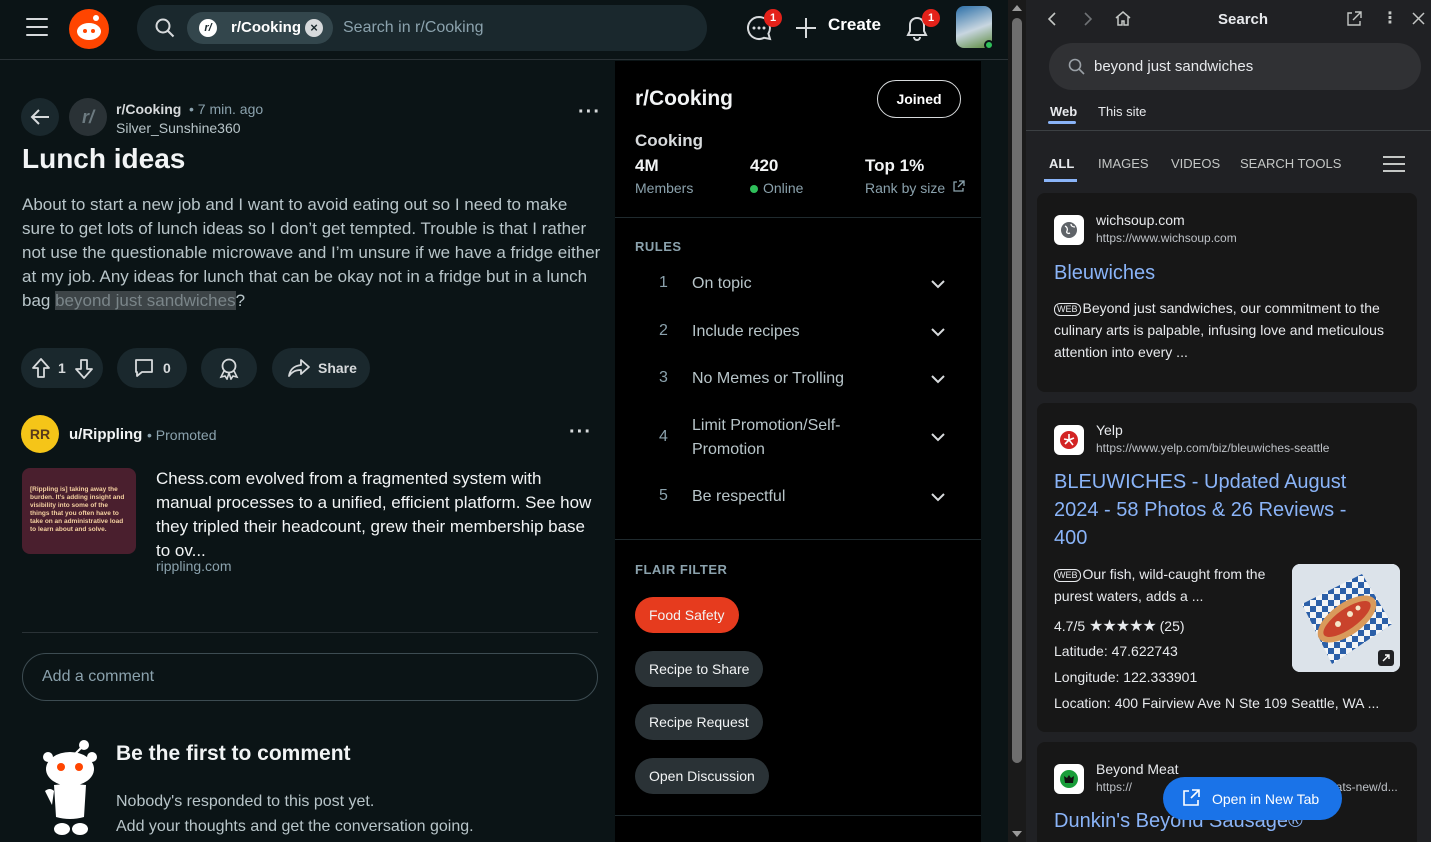 Image resolution: width=1431 pixels, height=842 pixels. Describe the element at coordinates (193, 566) in the screenshot. I see `promo-link: rippling.com` at that location.